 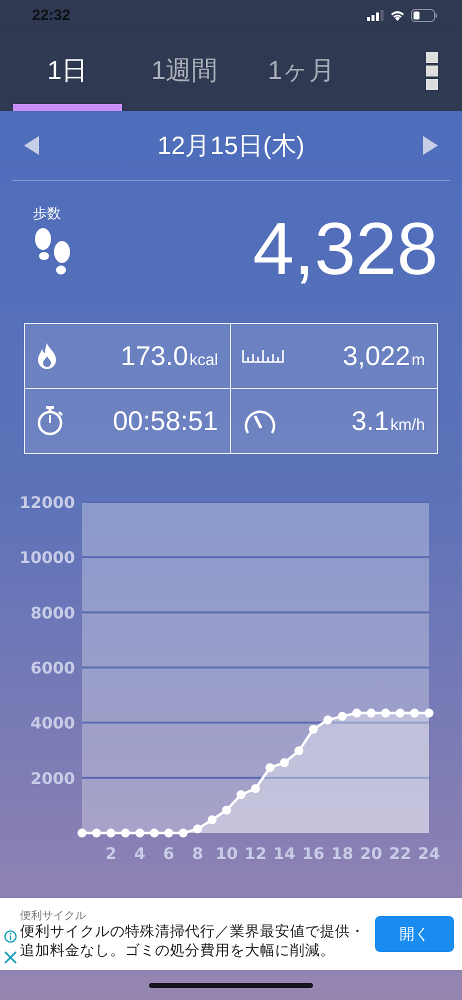 I want to click on menu-icon, so click(x=432, y=71).